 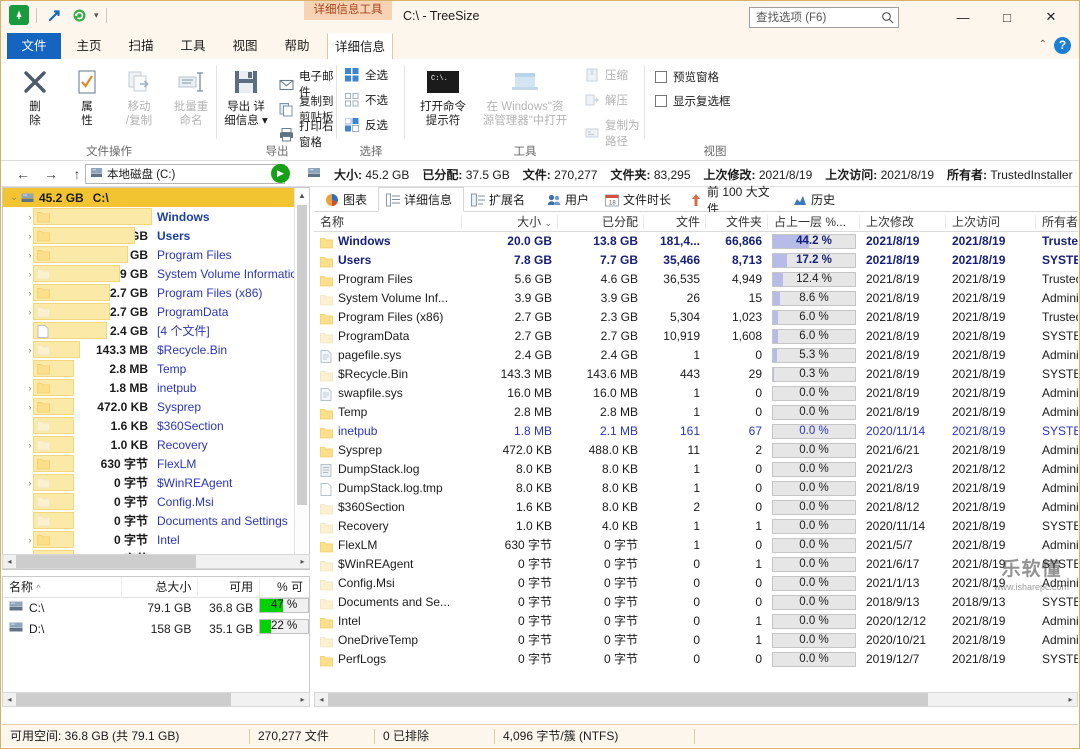 I want to click on grid-col-accessed: 上次访问, so click(x=991, y=222).